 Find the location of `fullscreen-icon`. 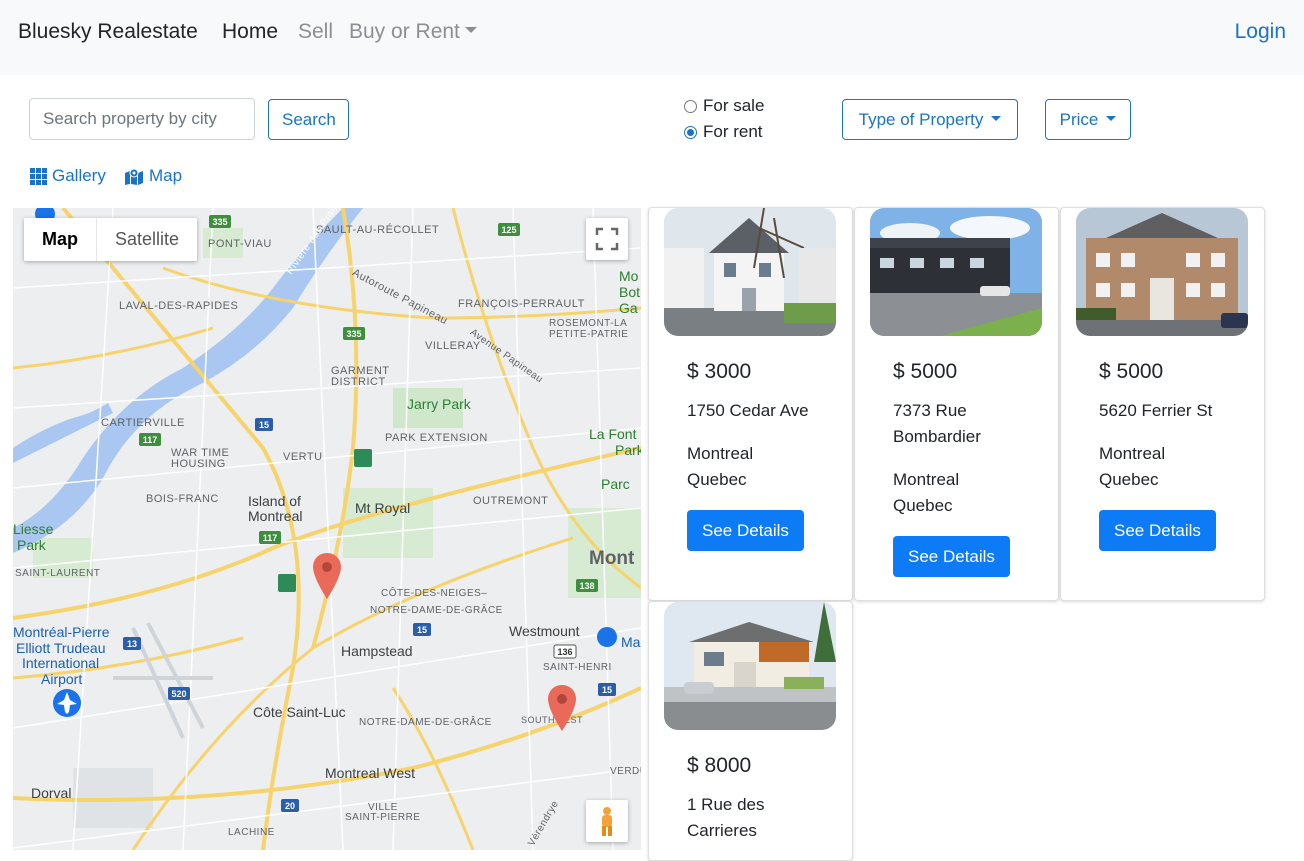

fullscreen-icon is located at coordinates (607, 239).